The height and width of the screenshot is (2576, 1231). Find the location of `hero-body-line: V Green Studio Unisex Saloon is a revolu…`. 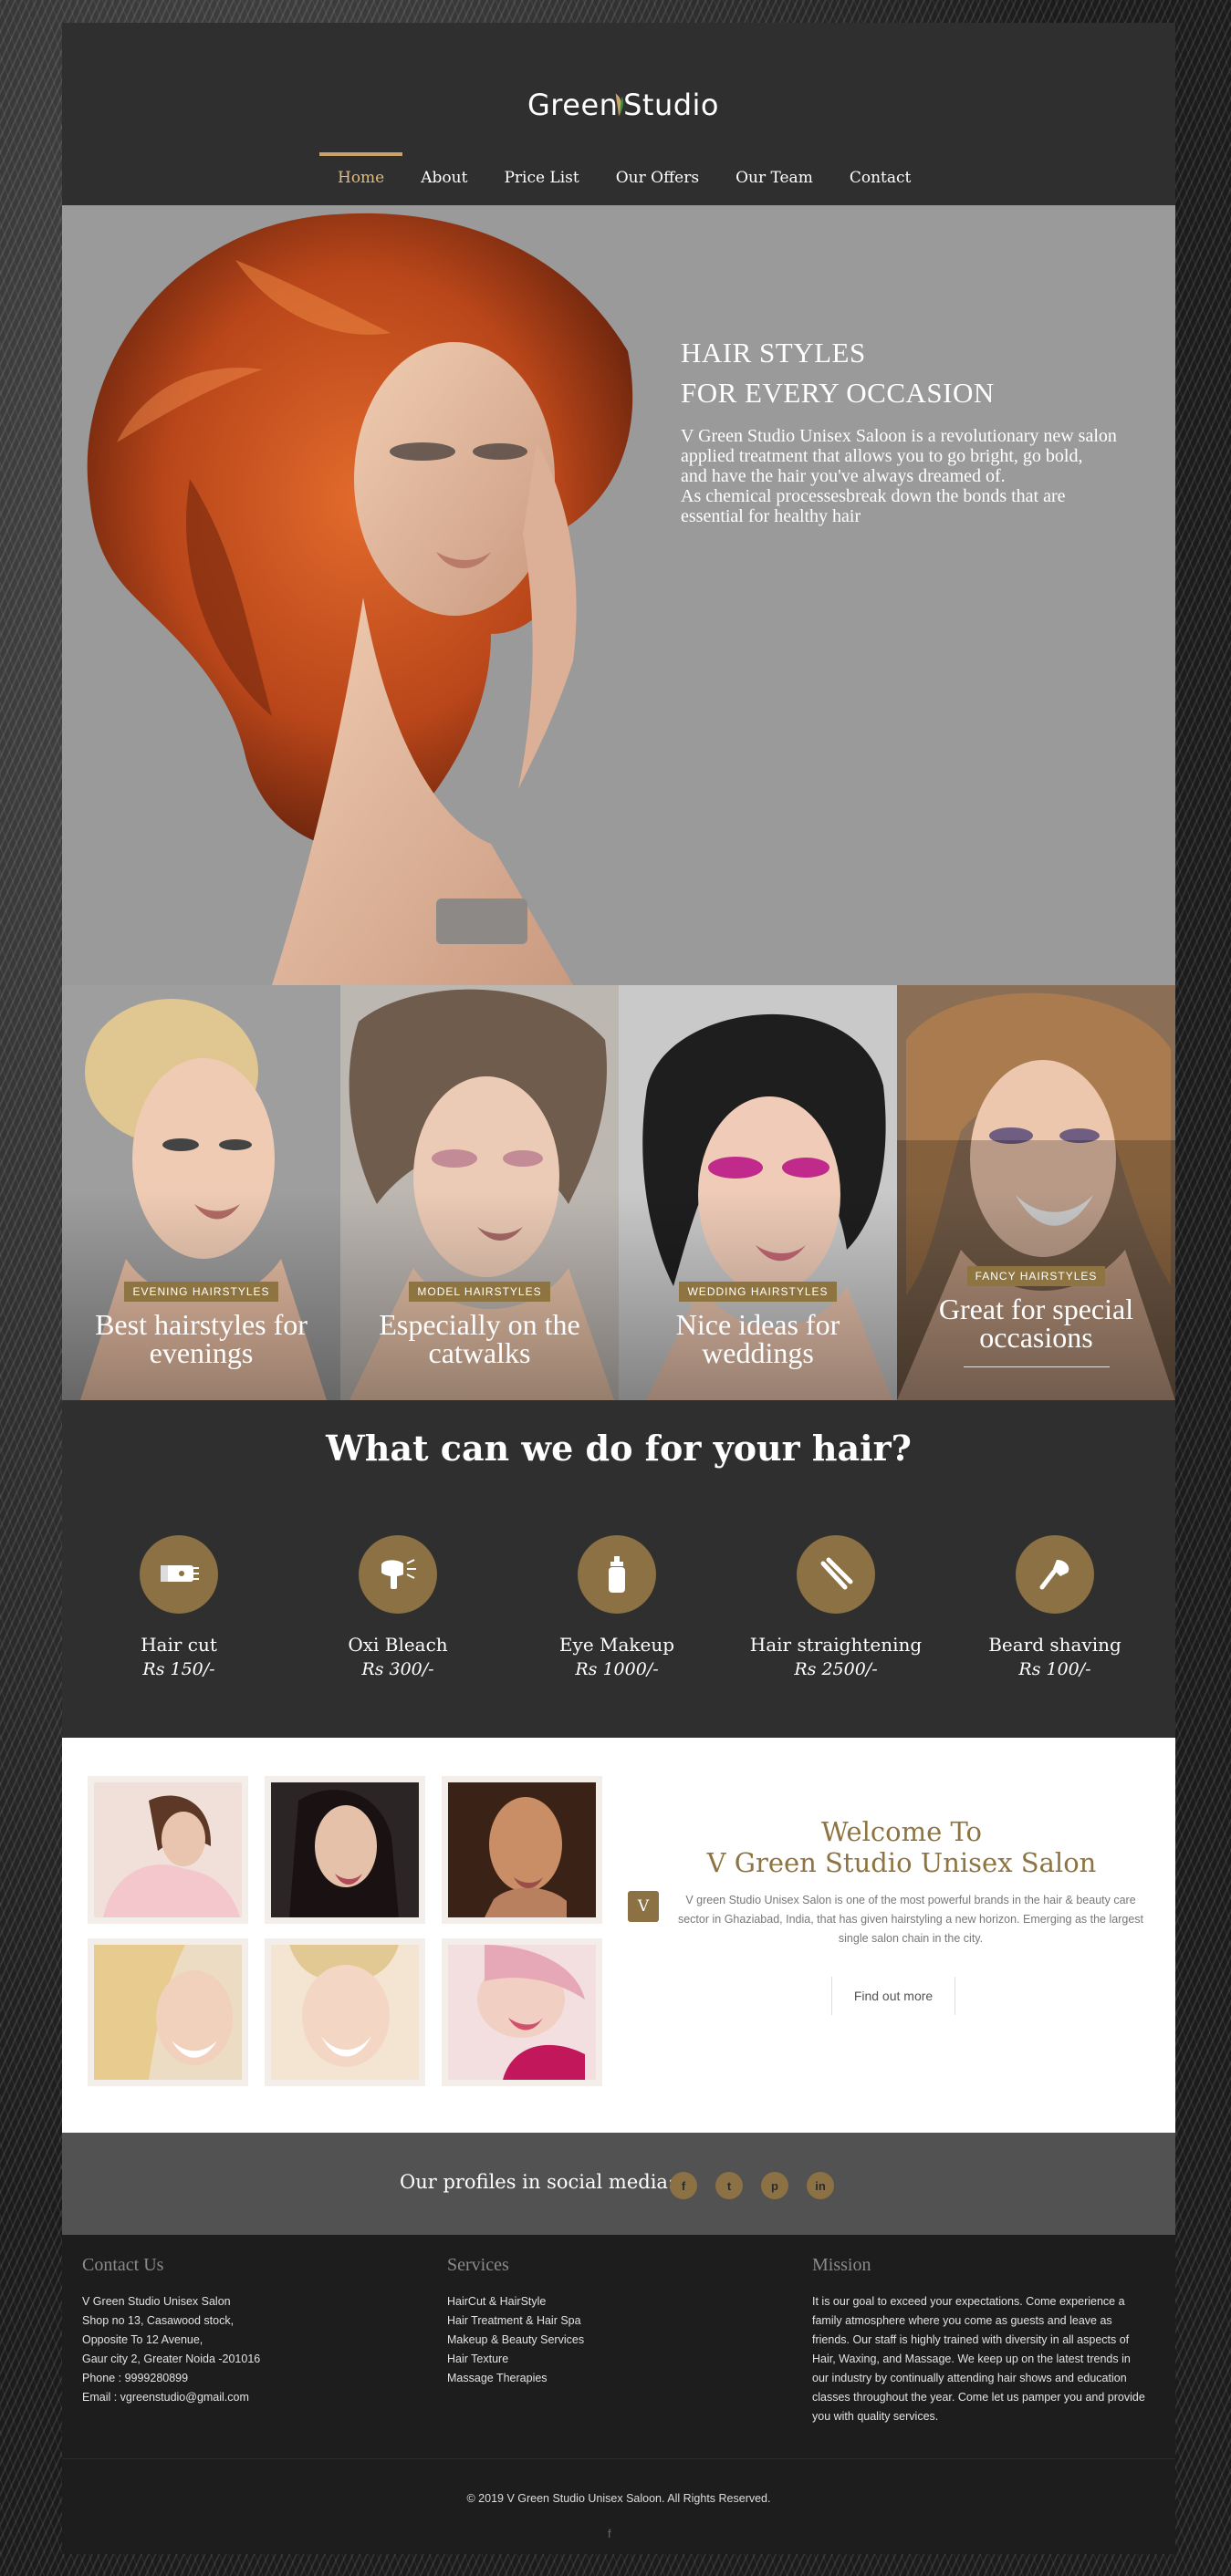

hero-body-line: V Green Studio Unisex Saloon is a revolu… is located at coordinates (899, 436).